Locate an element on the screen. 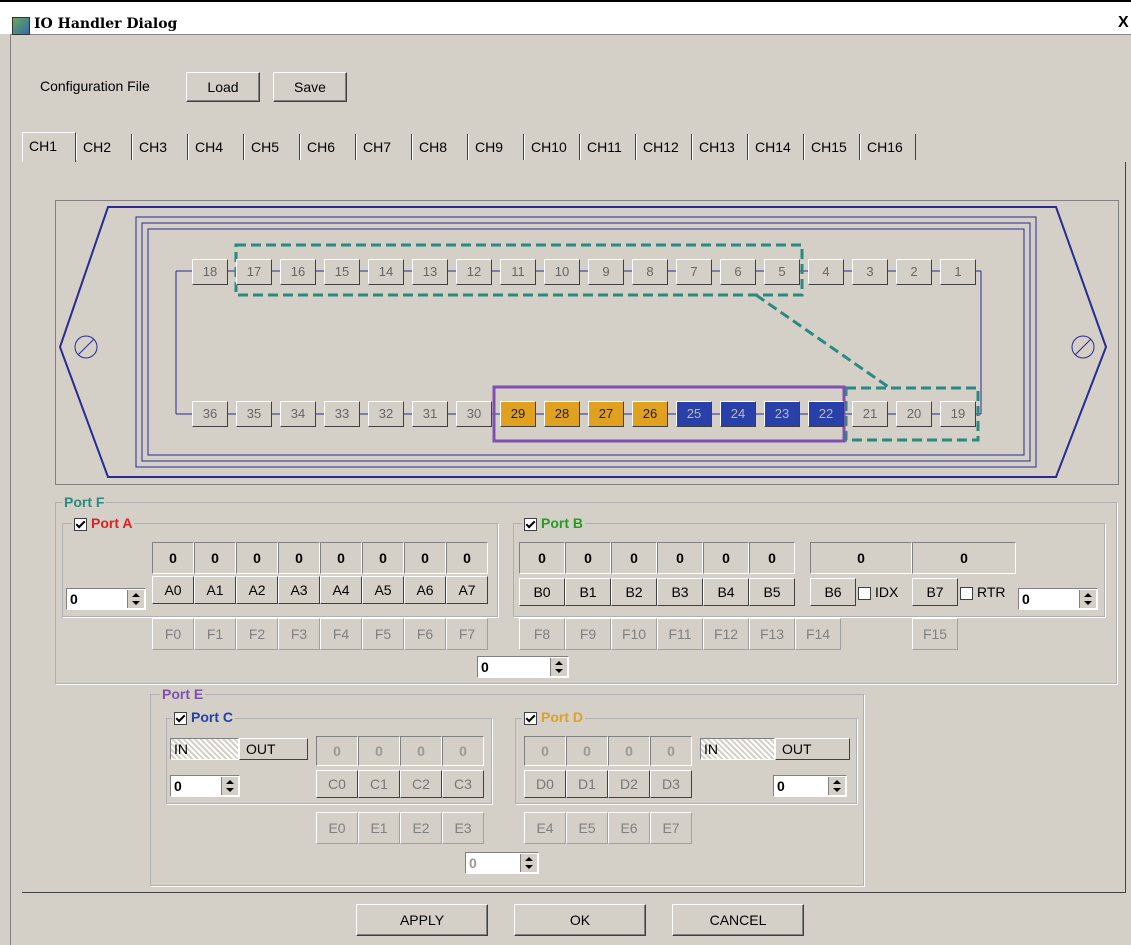 This screenshot has height=945, width=1131. pin-18: 18 is located at coordinates (210, 272).